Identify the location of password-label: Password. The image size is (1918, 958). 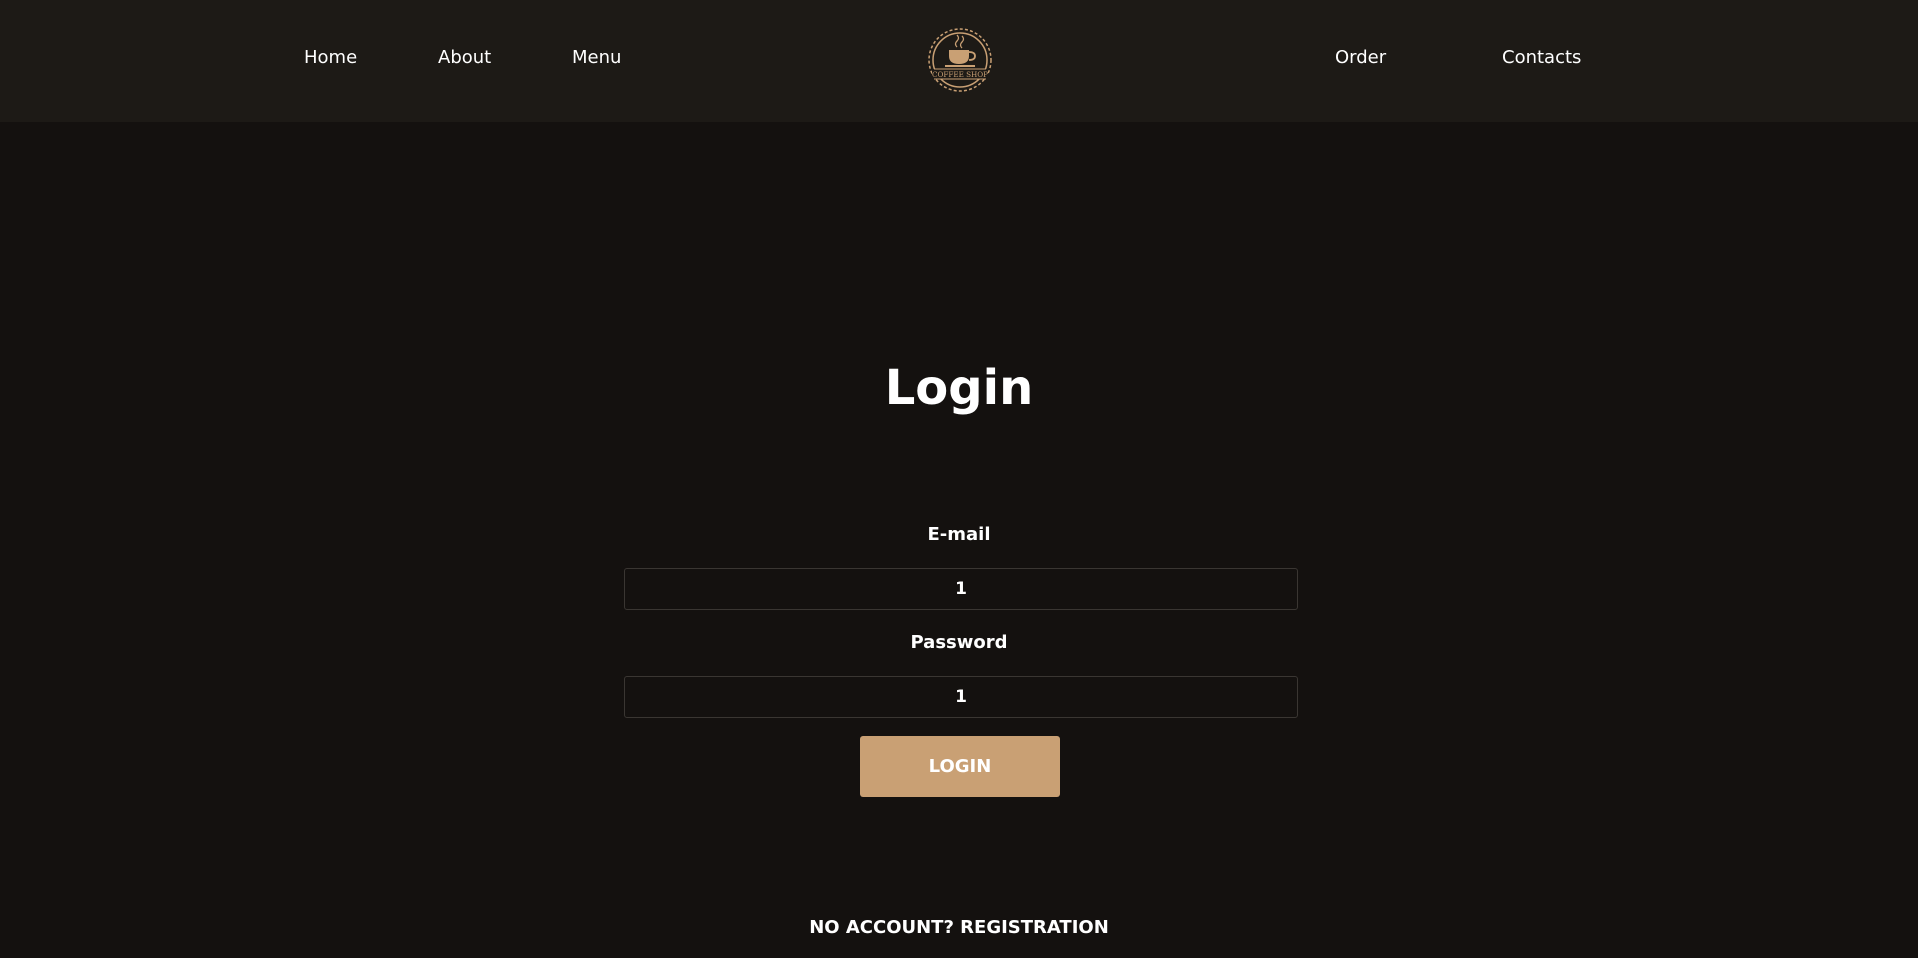
(959, 642).